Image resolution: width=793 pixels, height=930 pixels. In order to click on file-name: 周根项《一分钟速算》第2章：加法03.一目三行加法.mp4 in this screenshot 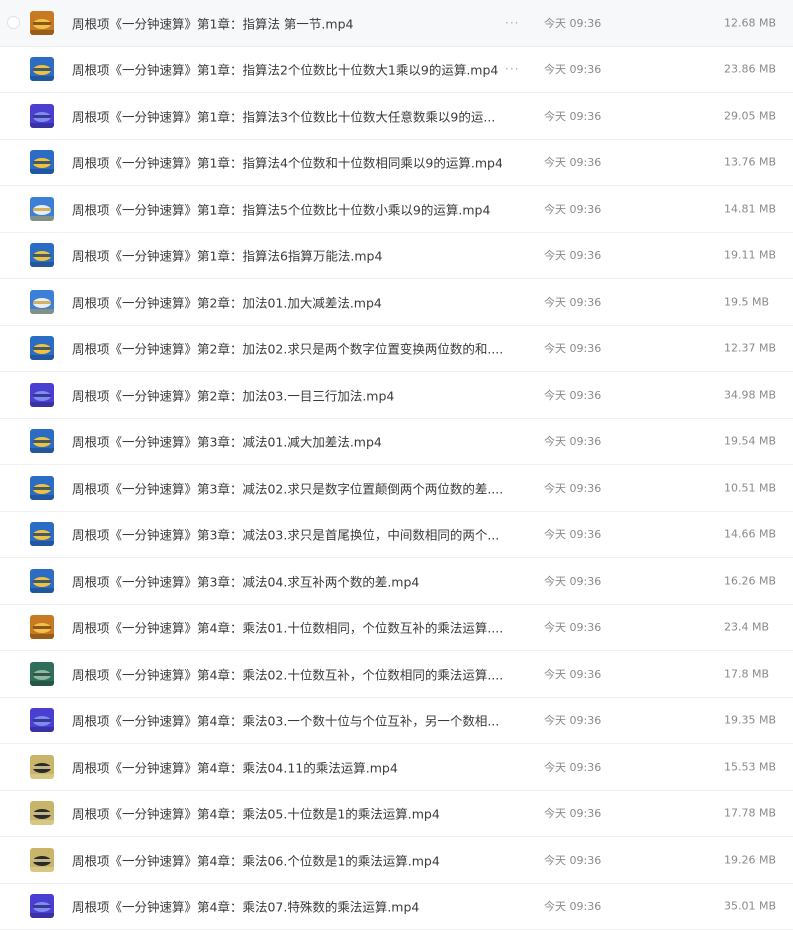, I will do `click(233, 394)`.